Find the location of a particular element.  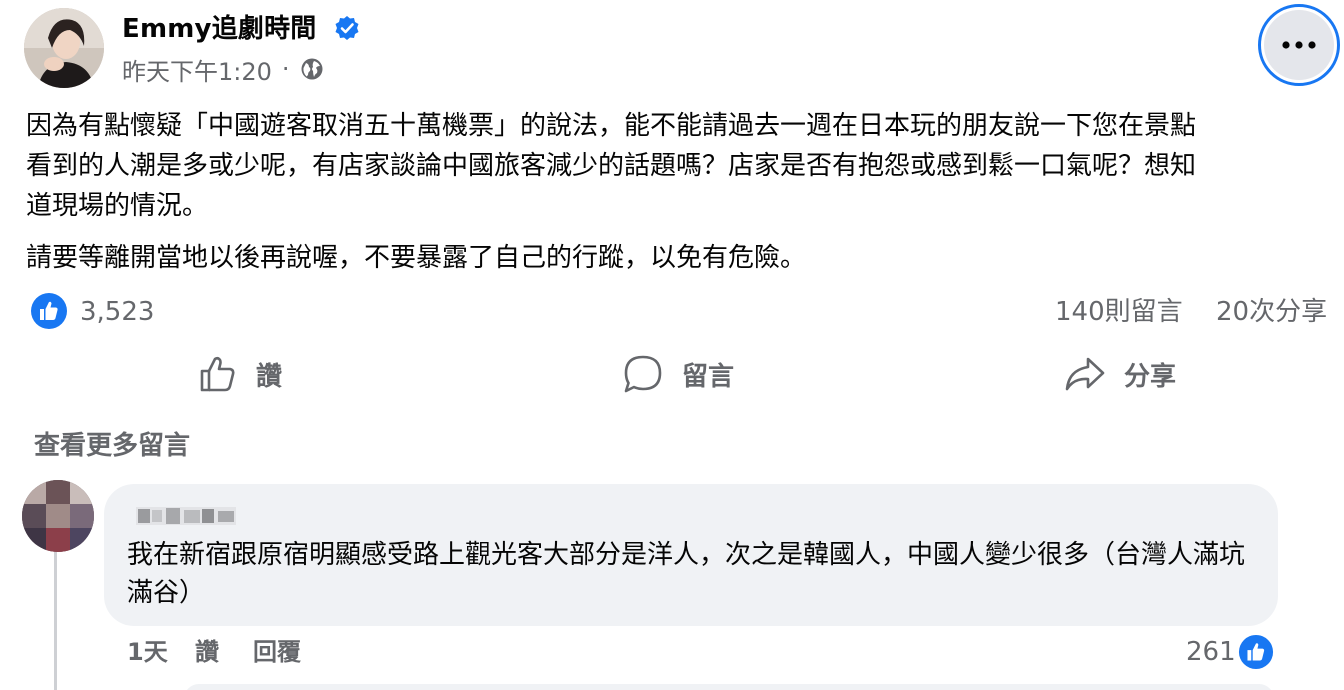

comment-reactions: 261 is located at coordinates (1230, 652).